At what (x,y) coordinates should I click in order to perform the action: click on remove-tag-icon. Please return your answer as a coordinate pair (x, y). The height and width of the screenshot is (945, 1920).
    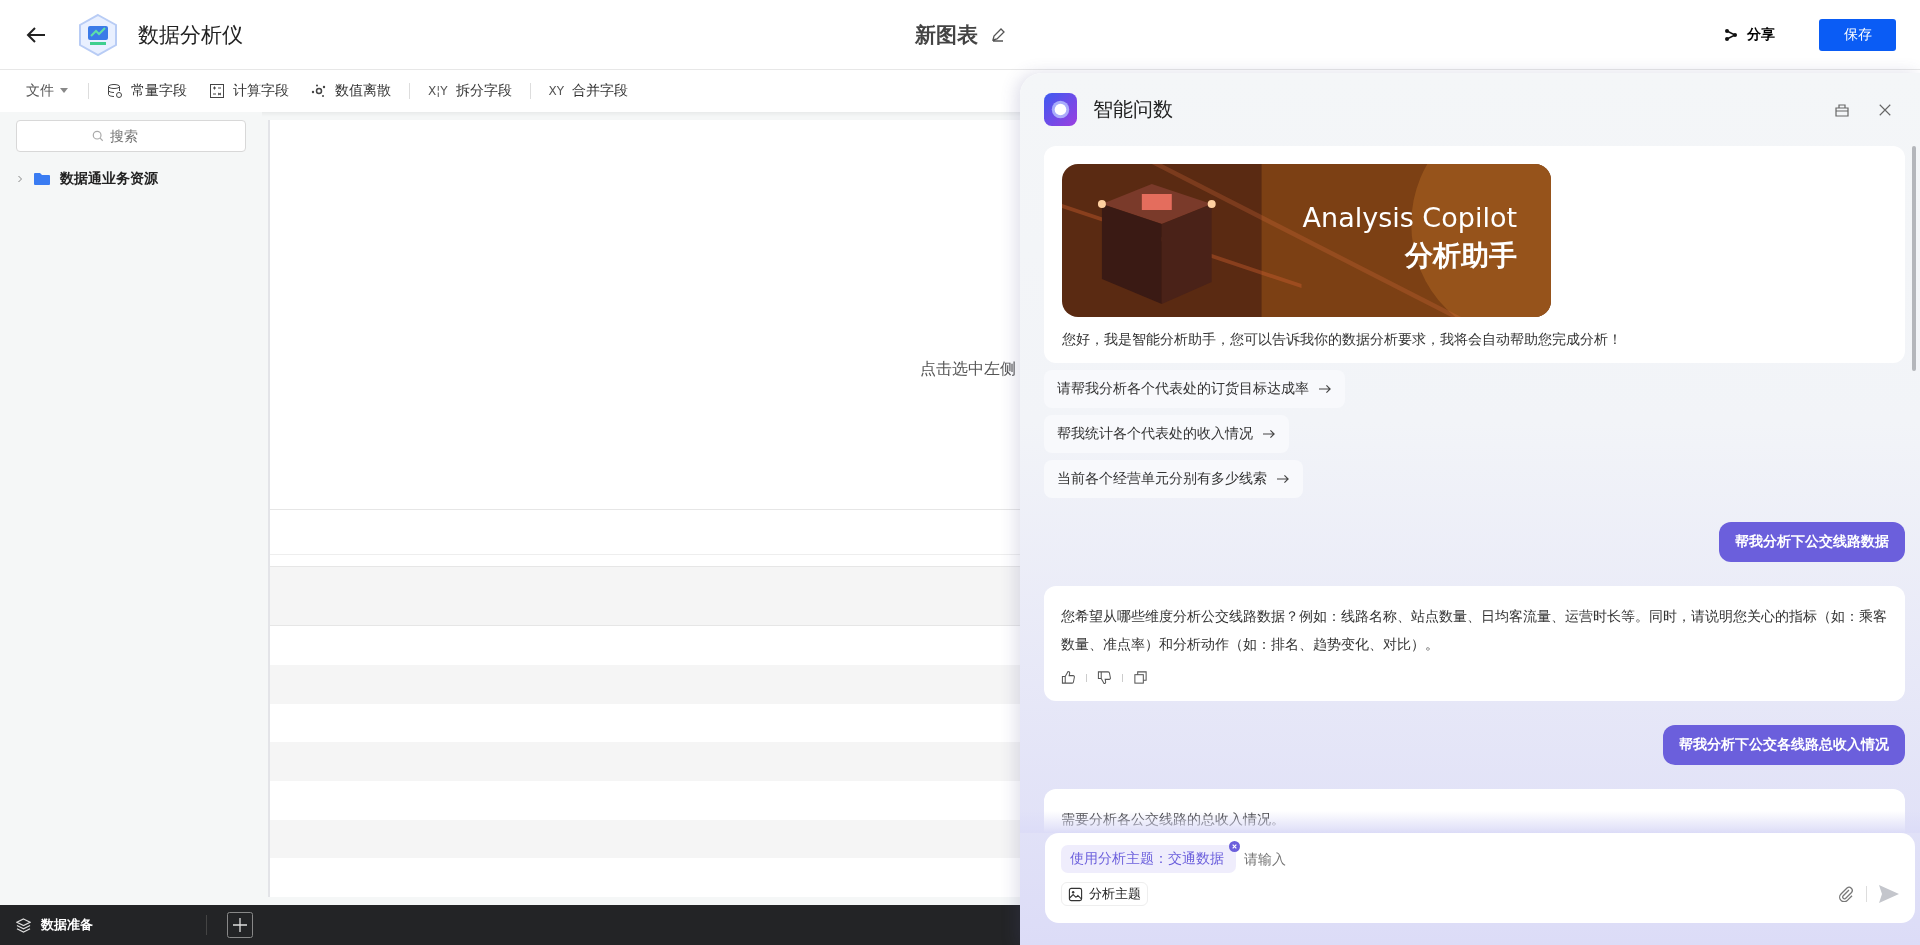
    Looking at the image, I should click on (1234, 846).